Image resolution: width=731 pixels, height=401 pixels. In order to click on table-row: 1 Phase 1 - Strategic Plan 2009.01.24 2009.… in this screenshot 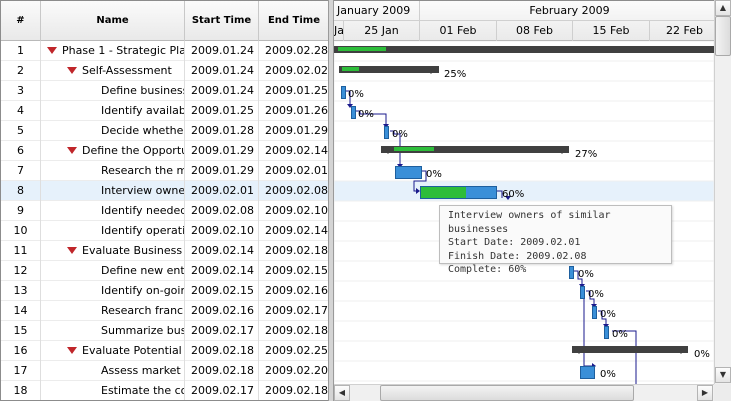, I will do `click(164, 51)`.